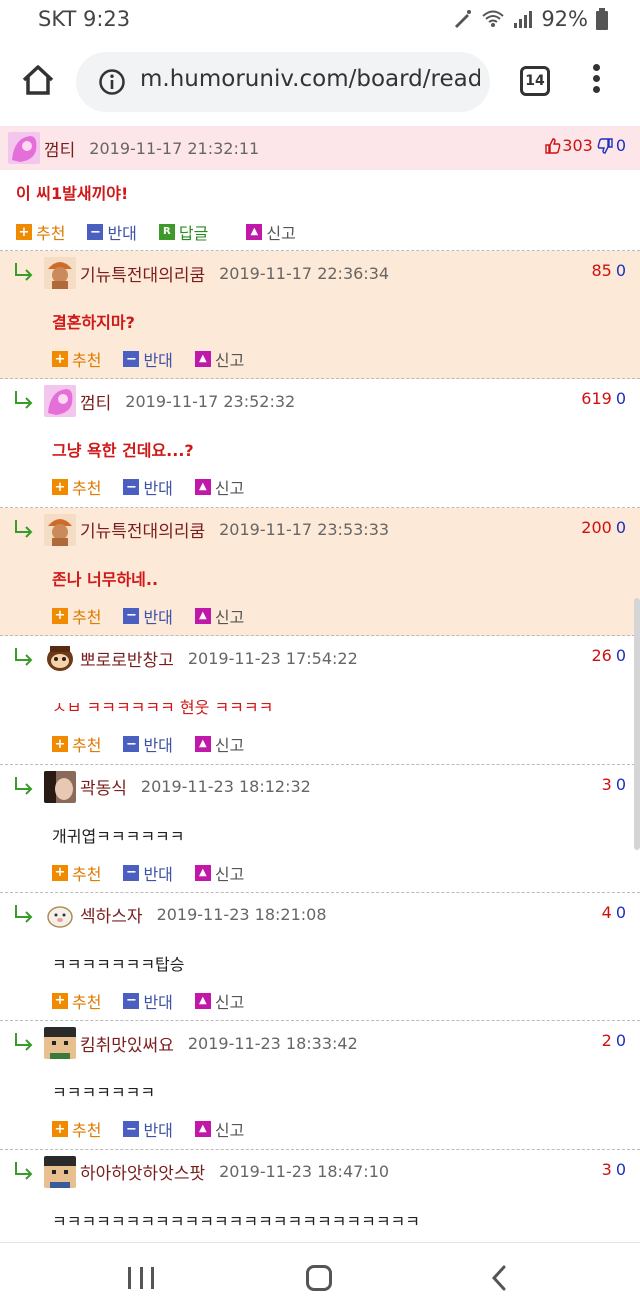 This screenshot has height=1314, width=640. What do you see at coordinates (614, 1169) in the screenshot?
I see `vote-counts: 30` at bounding box center [614, 1169].